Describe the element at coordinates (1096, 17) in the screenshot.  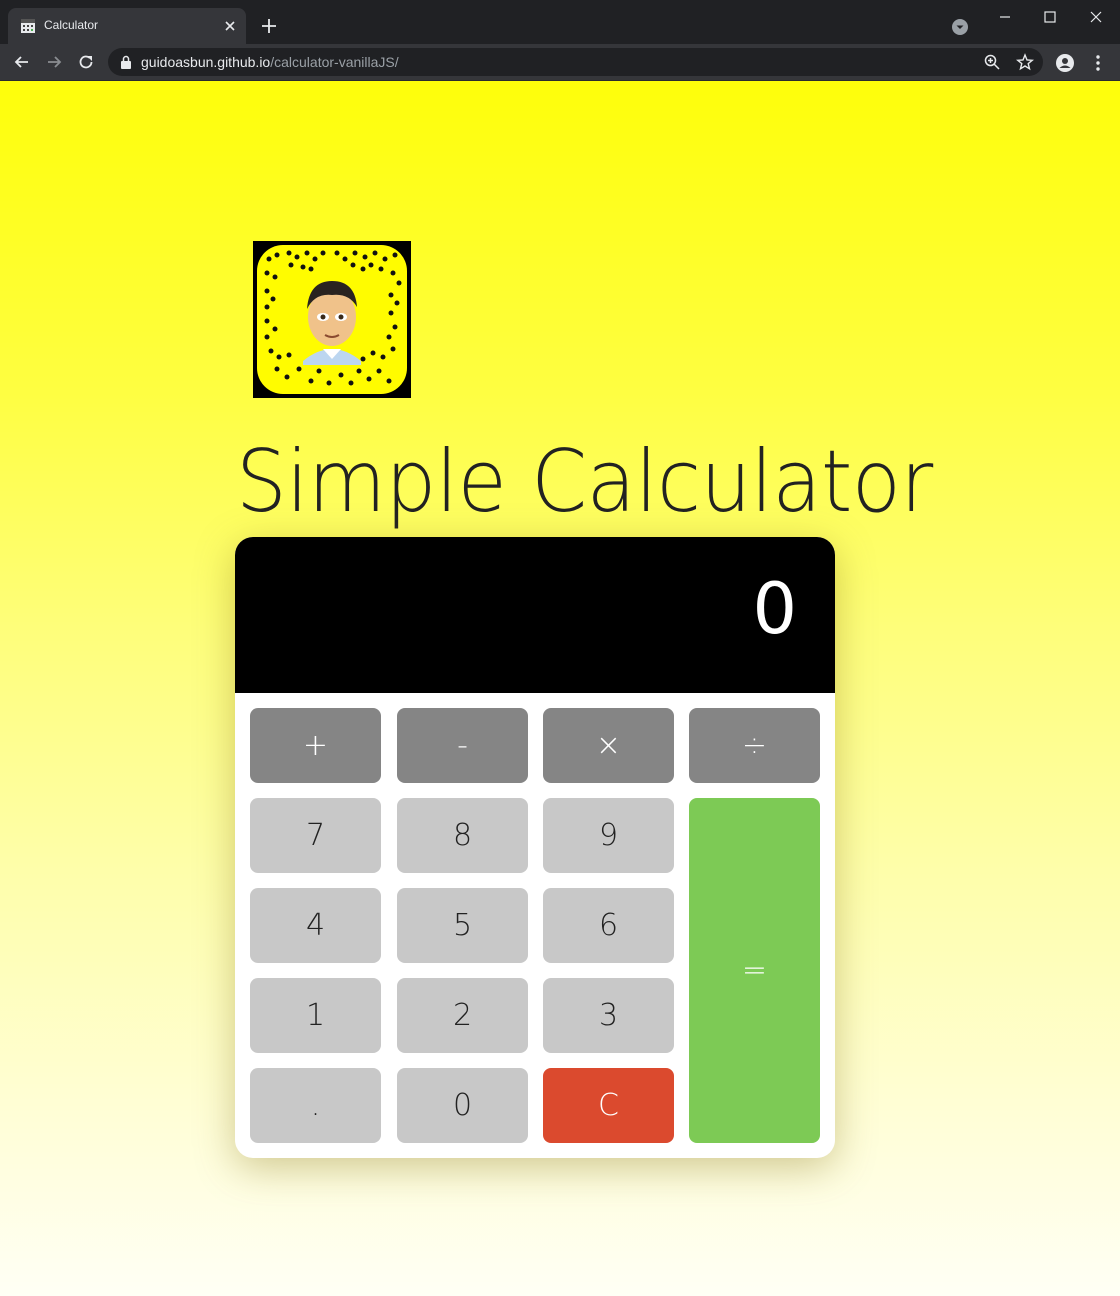
I see `close-window-icon` at that location.